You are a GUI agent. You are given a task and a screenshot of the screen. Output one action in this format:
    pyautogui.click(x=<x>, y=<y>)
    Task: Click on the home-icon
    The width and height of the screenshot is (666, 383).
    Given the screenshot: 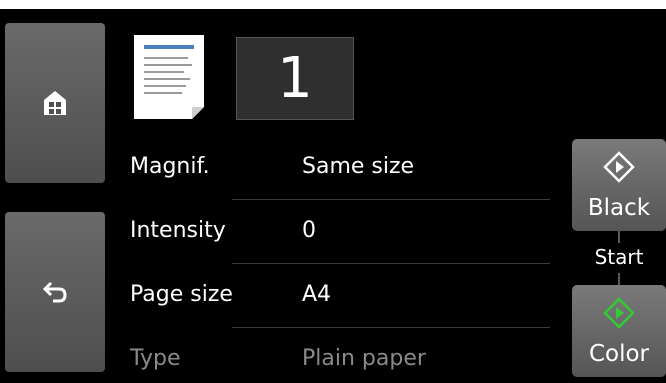 What is the action you would take?
    pyautogui.click(x=55, y=103)
    